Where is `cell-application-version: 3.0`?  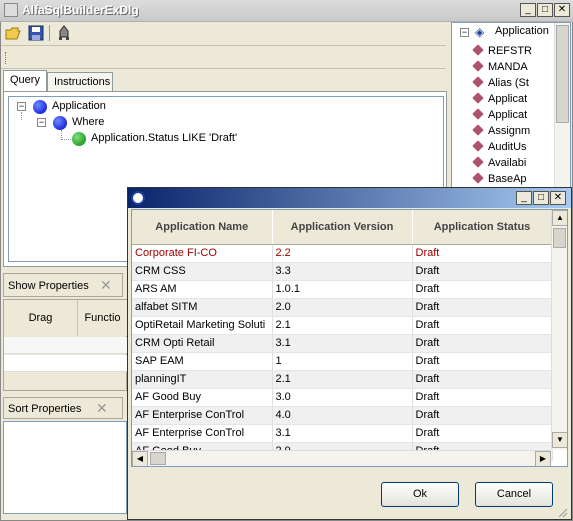 cell-application-version: 3.0 is located at coordinates (342, 397).